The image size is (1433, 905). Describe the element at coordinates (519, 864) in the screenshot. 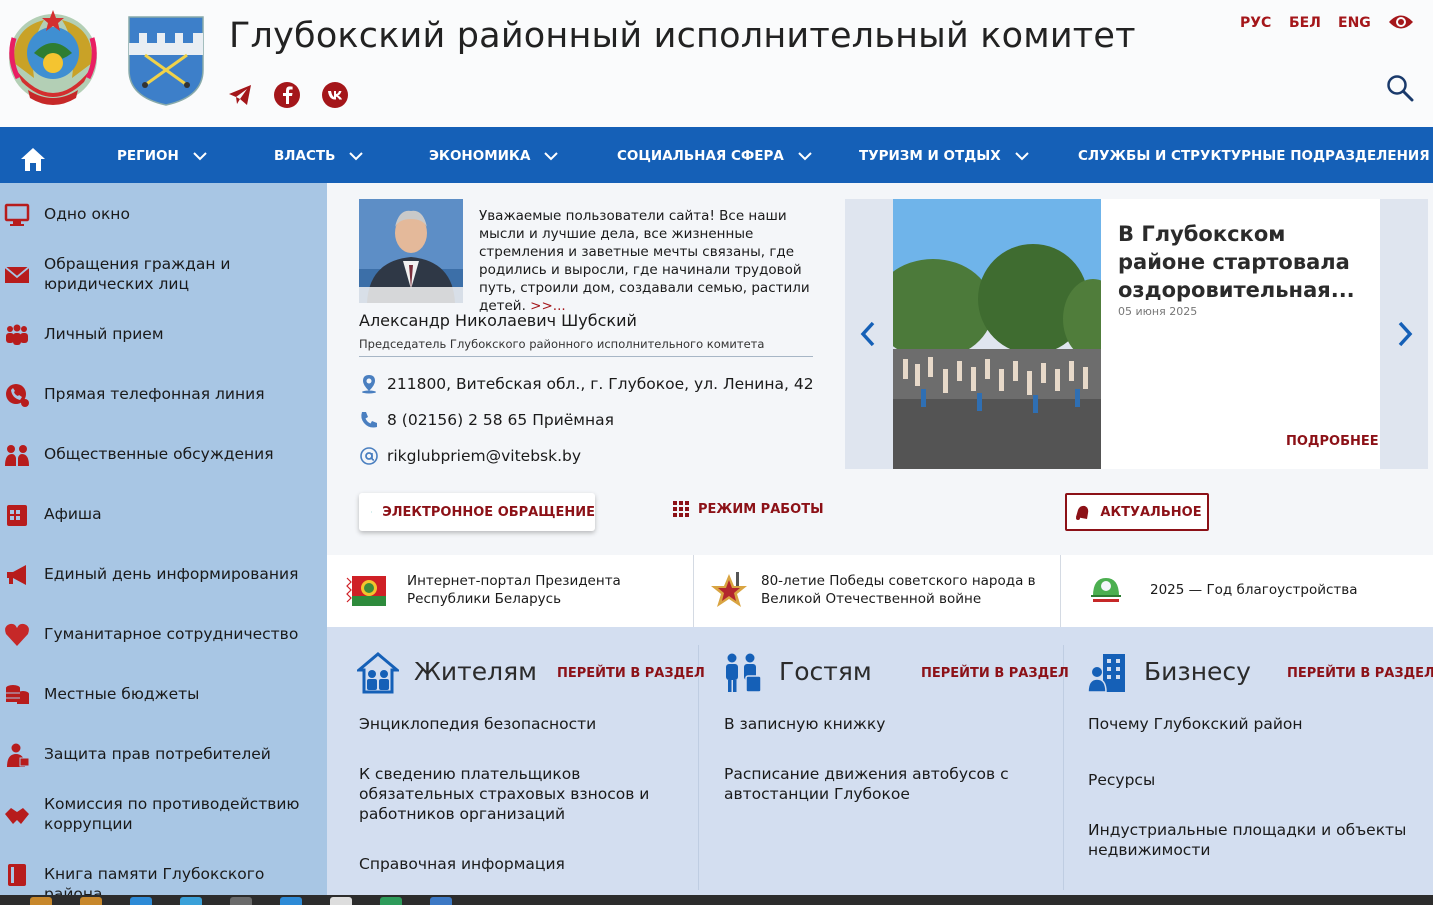

I see `section-link: Справочная информация` at that location.